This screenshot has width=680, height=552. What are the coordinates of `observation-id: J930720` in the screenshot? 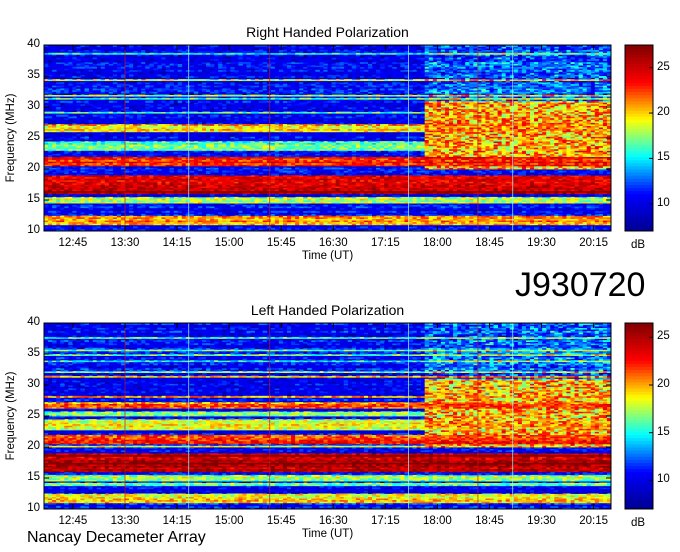 It's located at (580, 285).